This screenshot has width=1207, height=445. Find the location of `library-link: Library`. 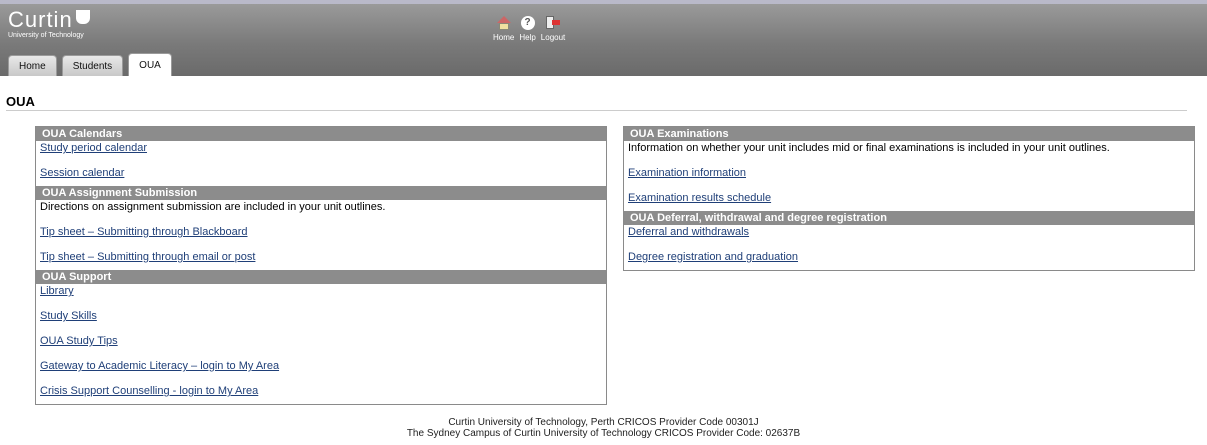

library-link: Library is located at coordinates (57, 291).